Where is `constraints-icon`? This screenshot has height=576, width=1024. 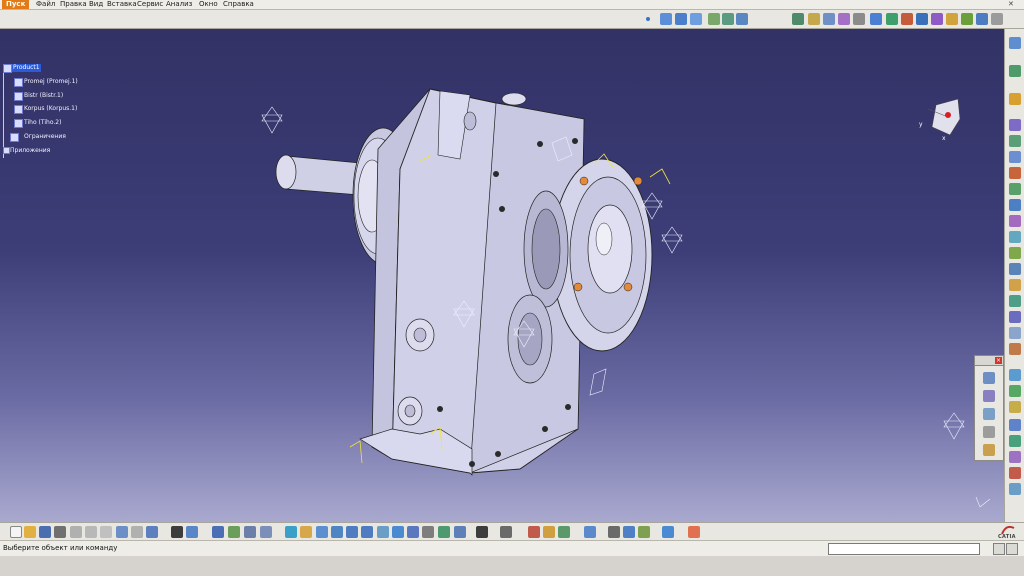 constraints-icon is located at coordinates (14, 137).